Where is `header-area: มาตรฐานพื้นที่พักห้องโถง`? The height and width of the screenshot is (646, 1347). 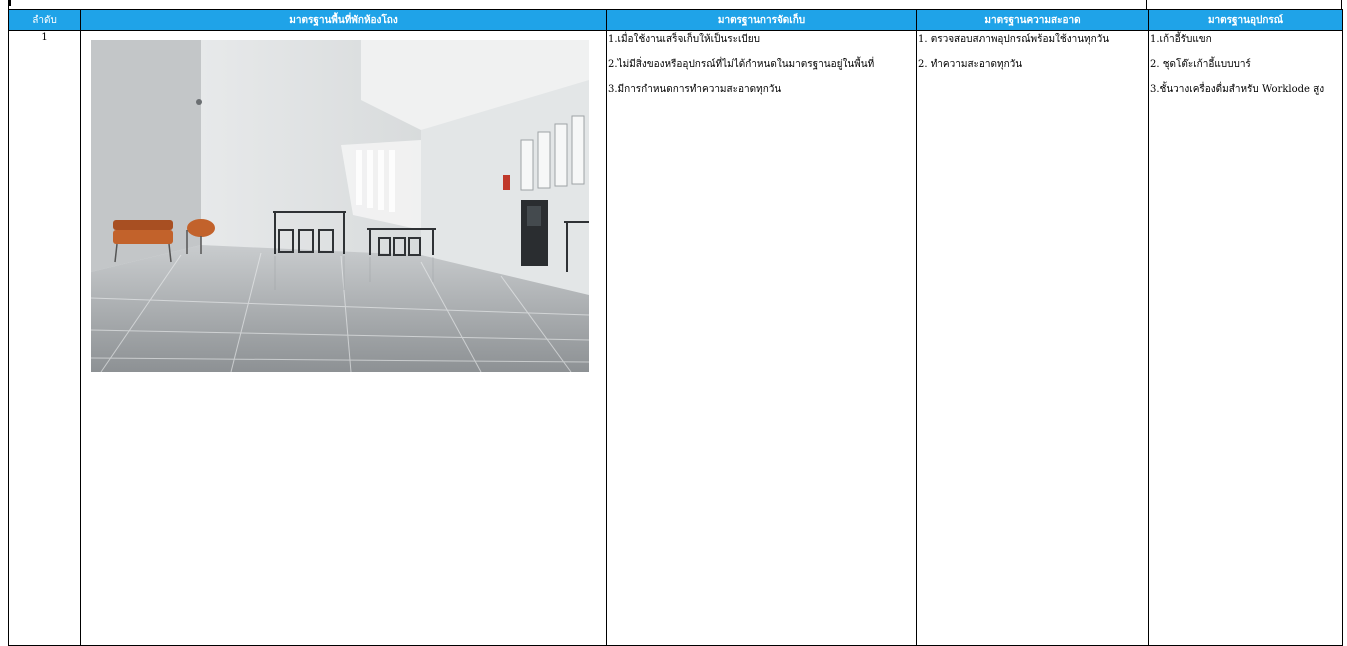 header-area: มาตรฐานพื้นที่พักห้องโถง is located at coordinates (343, 20).